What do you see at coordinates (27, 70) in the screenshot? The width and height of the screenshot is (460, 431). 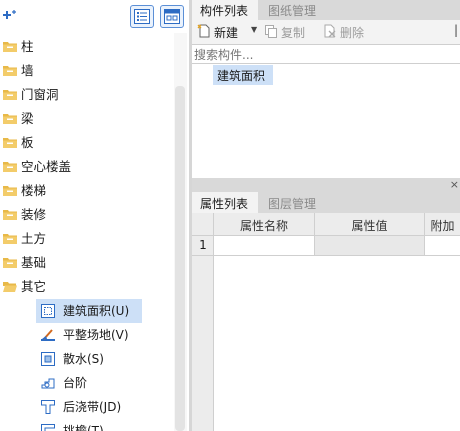 I see `tree-folder-label: 墙` at bounding box center [27, 70].